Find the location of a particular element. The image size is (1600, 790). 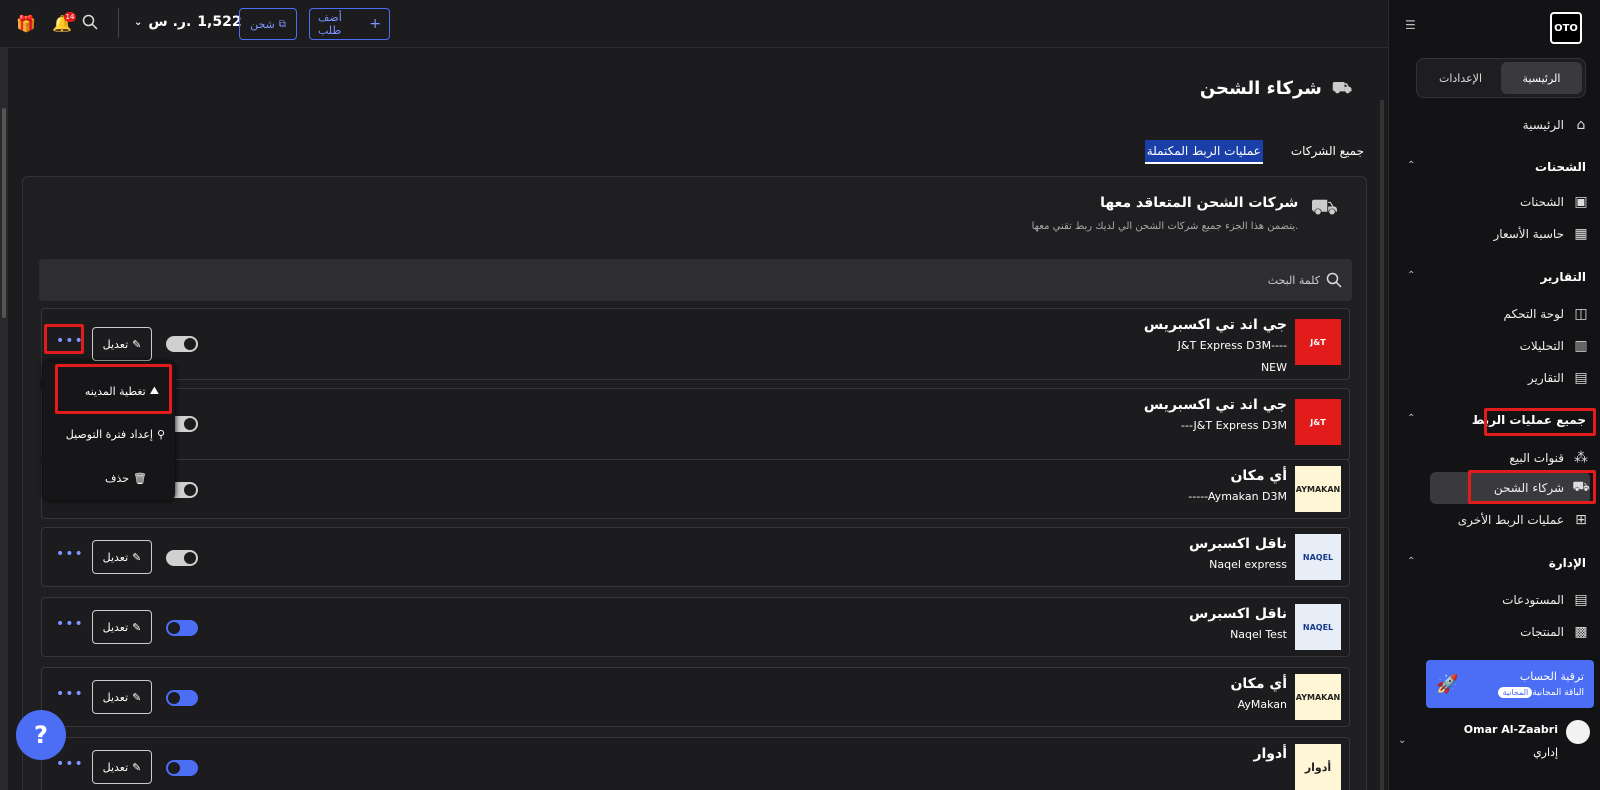

switch-settings: الإعدادات is located at coordinates (1460, 78).